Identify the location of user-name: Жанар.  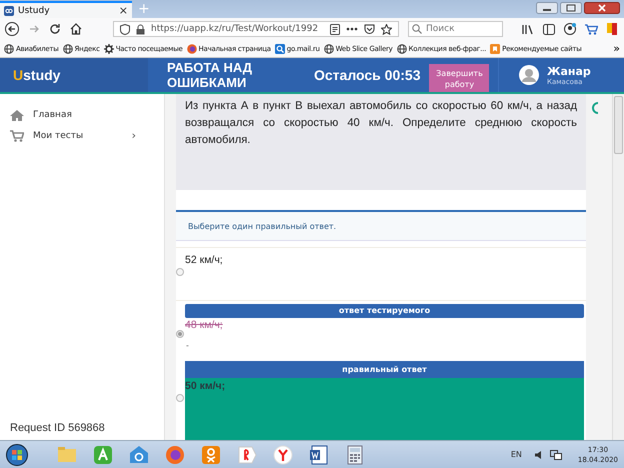
(569, 71).